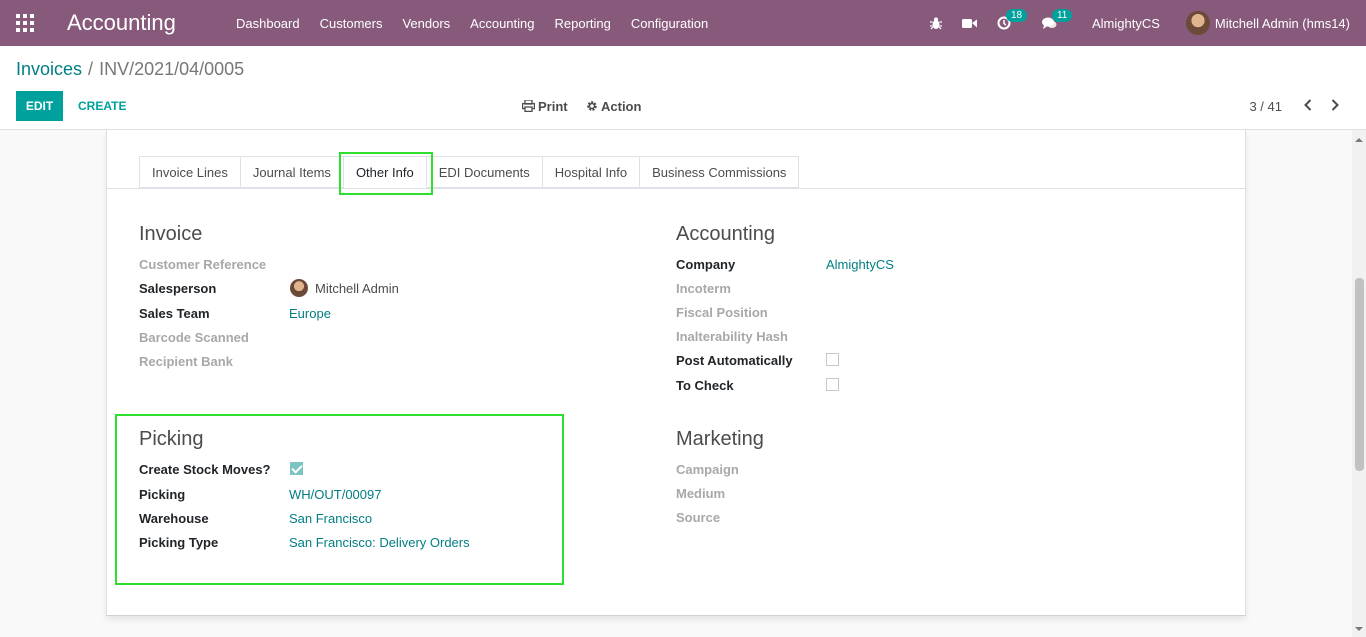  Describe the element at coordinates (1062, 15) in the screenshot. I see `message-count-badge: 11` at that location.